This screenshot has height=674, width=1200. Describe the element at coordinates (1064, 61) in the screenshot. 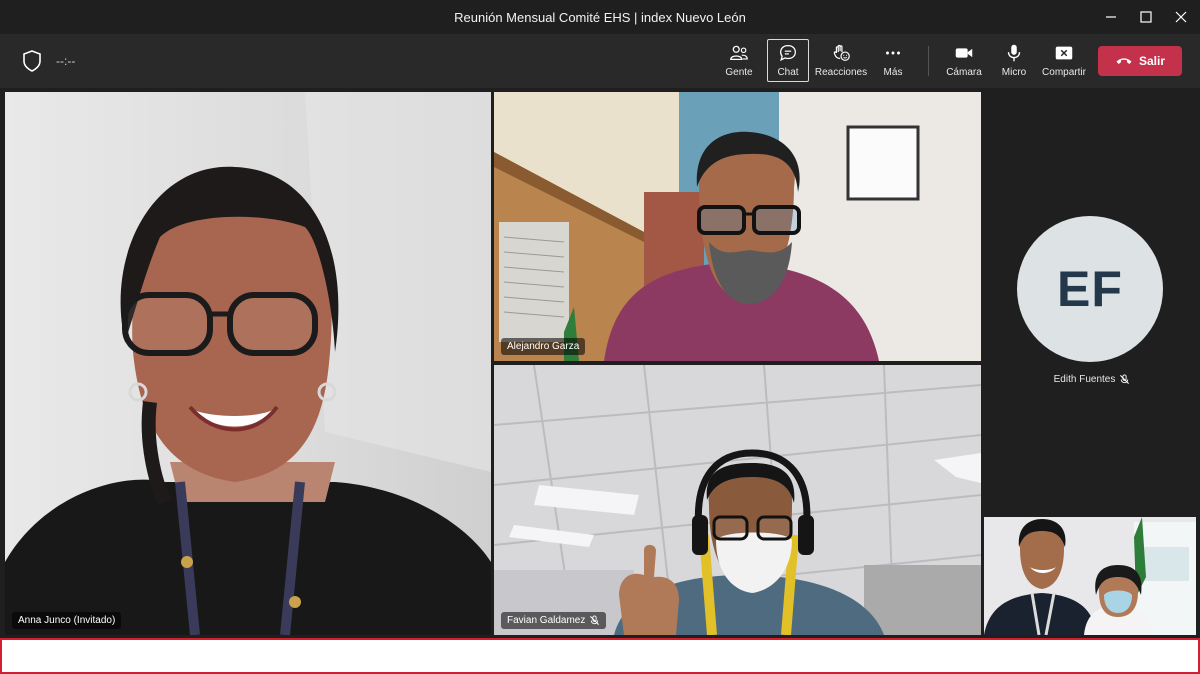

I see `share-button: Compartir` at that location.